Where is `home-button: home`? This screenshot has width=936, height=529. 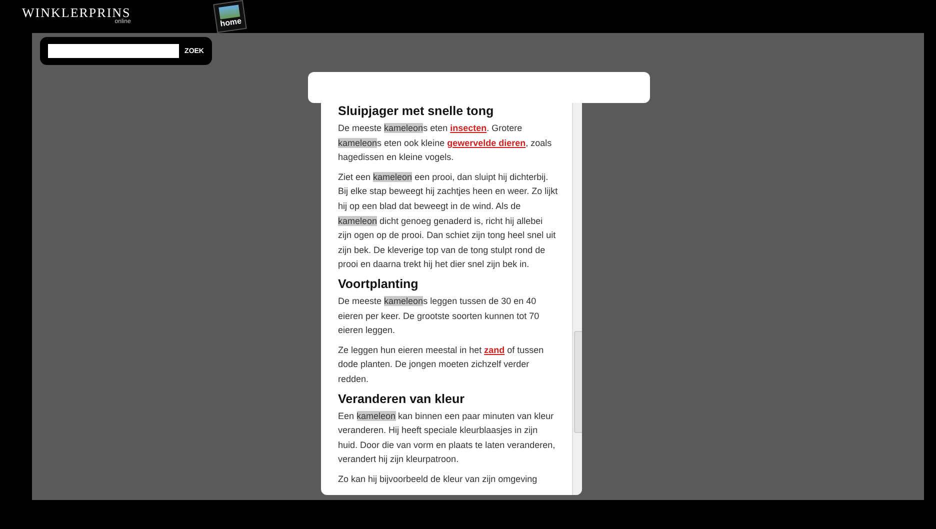 home-button: home is located at coordinates (229, 16).